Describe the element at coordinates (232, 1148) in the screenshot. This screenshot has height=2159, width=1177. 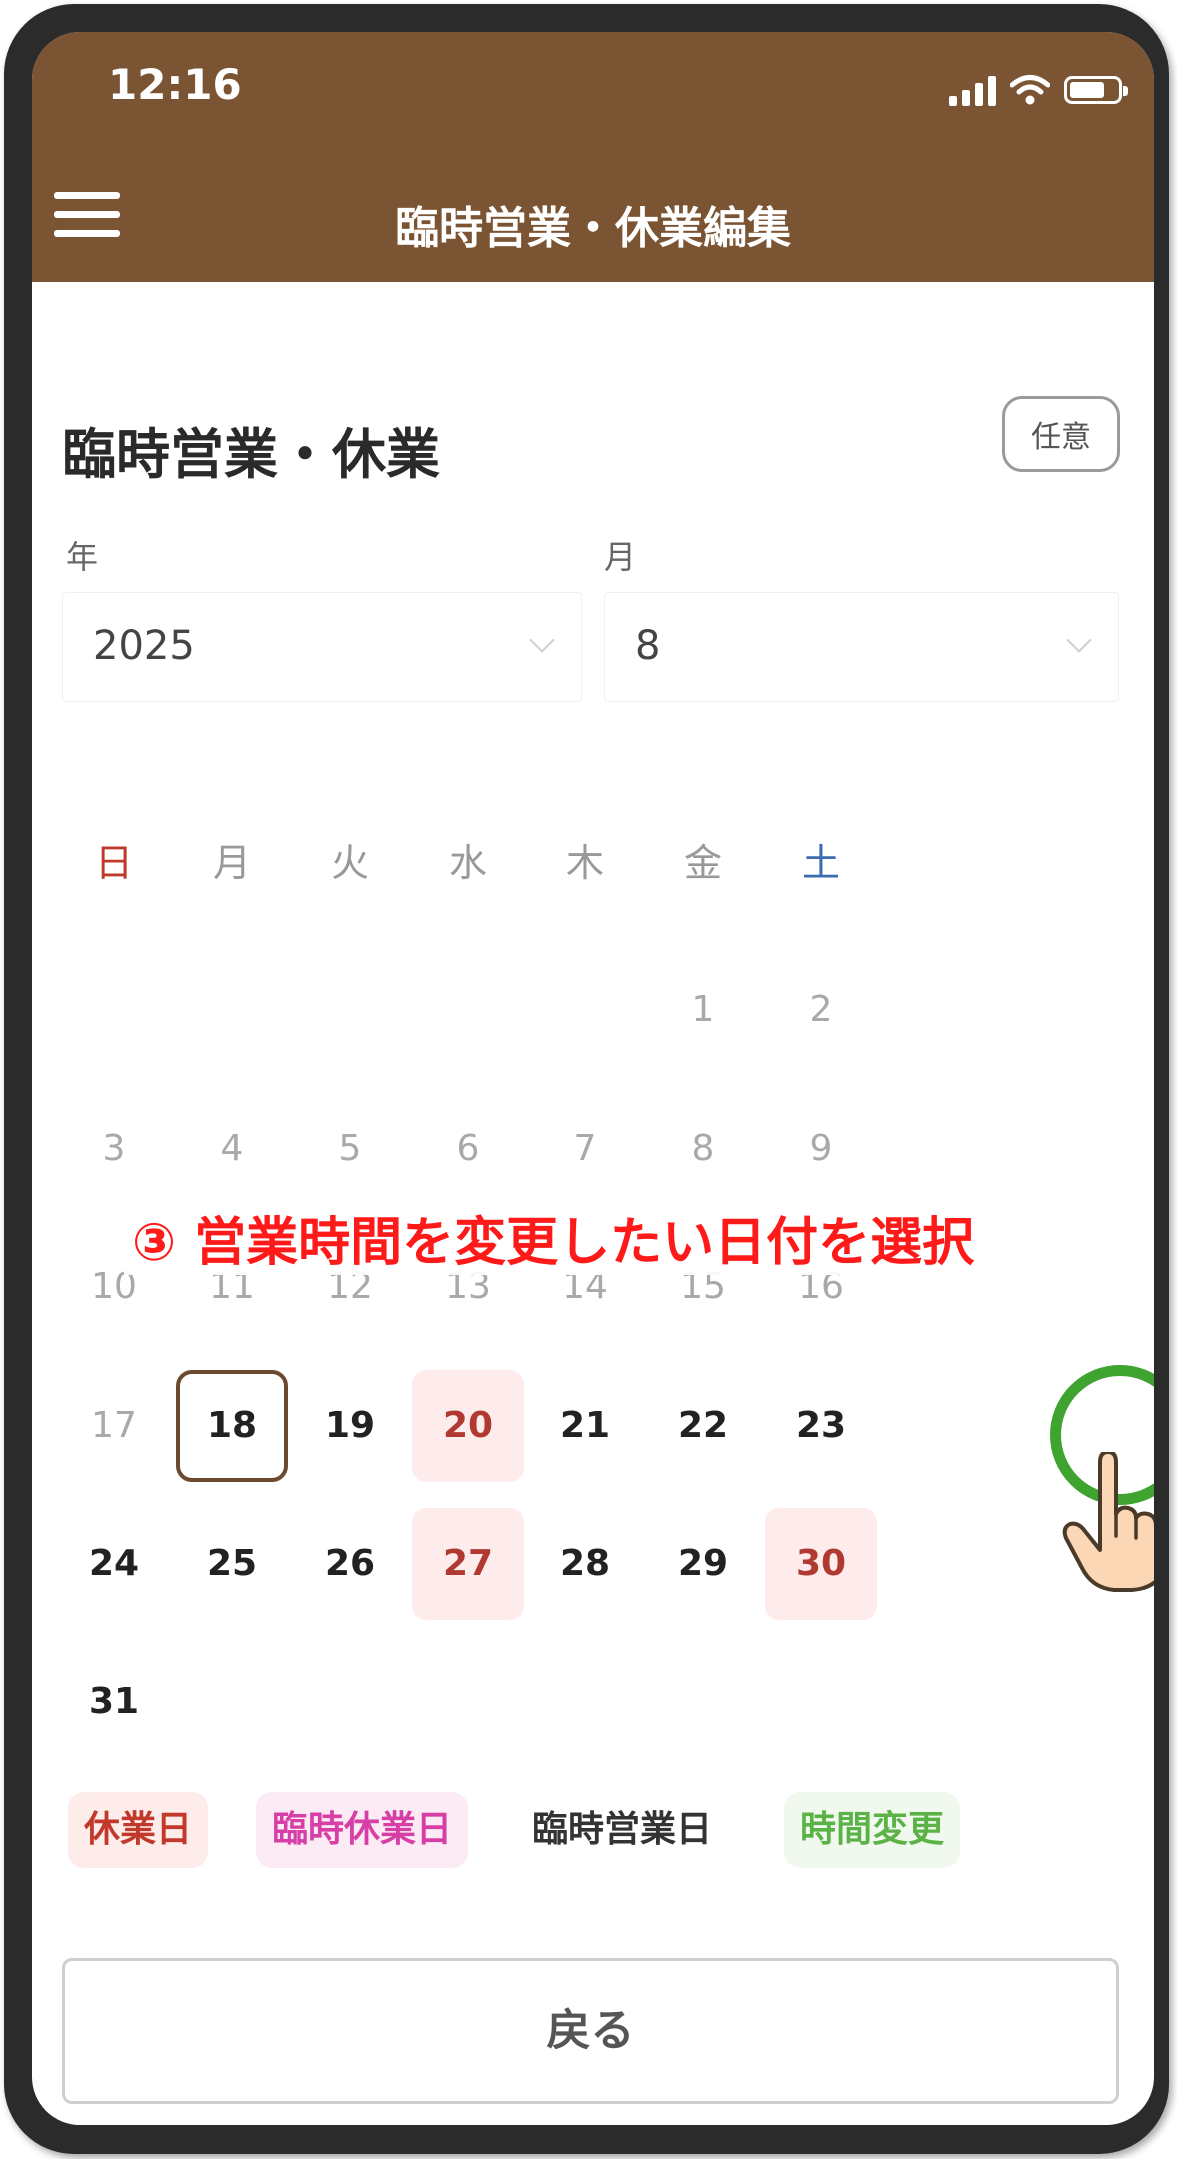
I see `calendar-day: 4` at that location.